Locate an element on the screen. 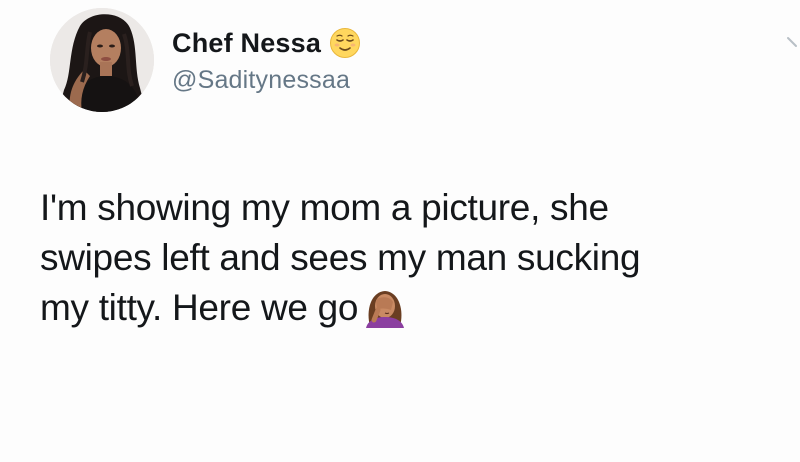  display-name: Chef Nessa is located at coordinates (246, 43).